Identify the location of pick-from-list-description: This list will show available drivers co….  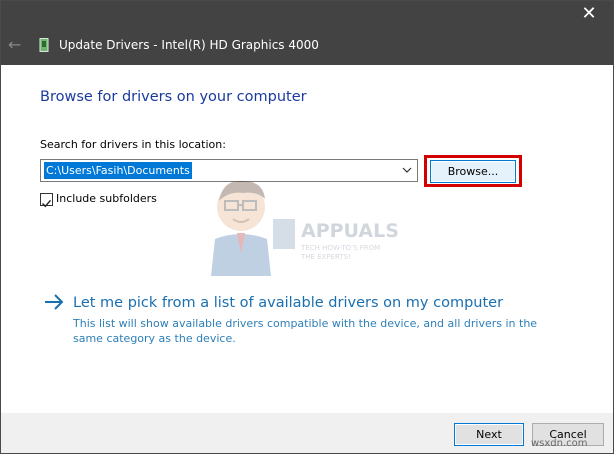
(305, 331).